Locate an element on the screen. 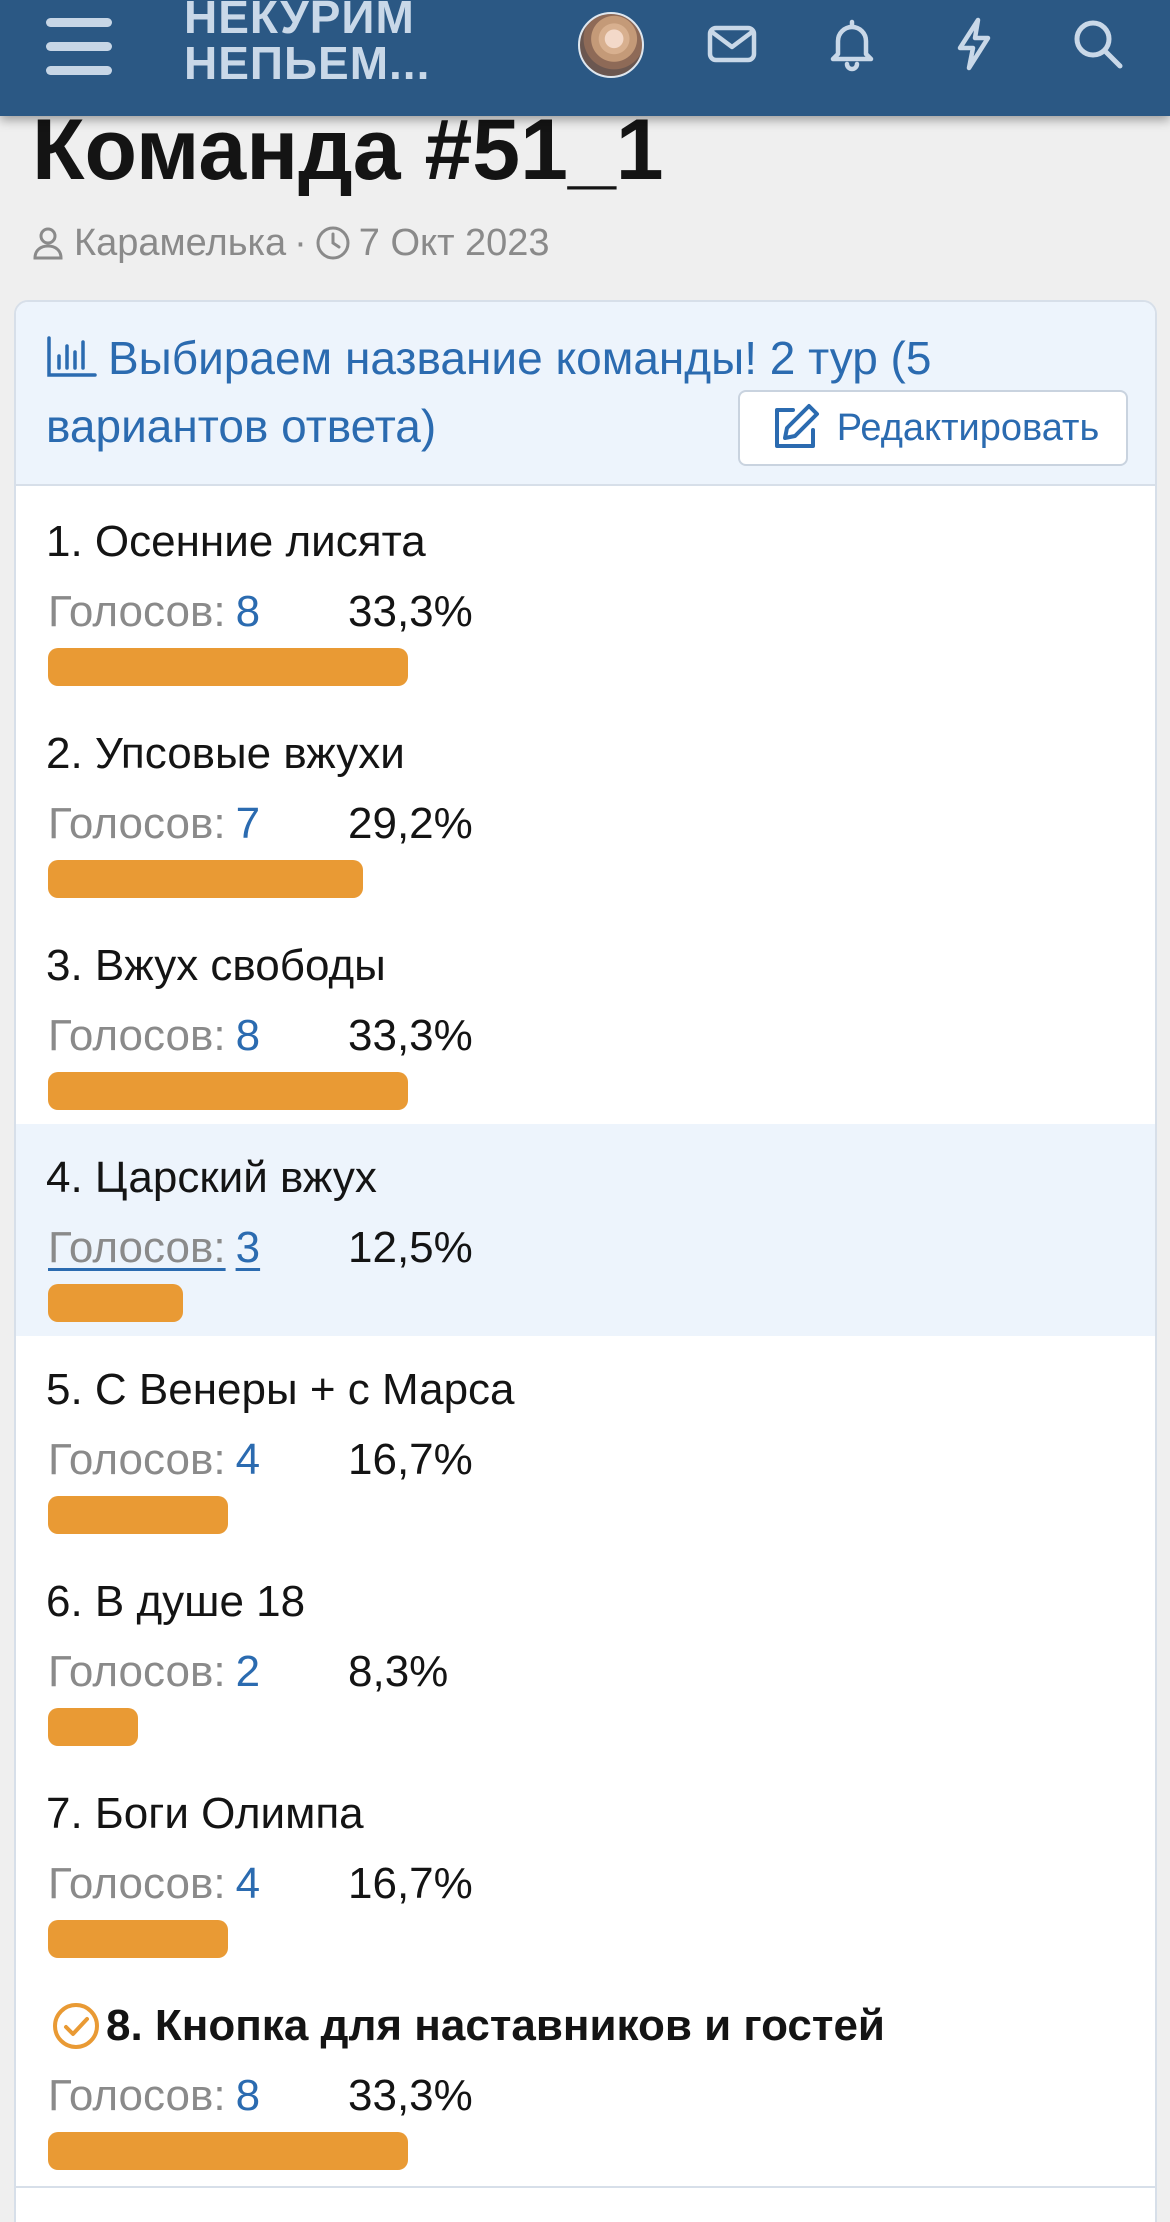 The width and height of the screenshot is (1170, 2222). menu-icon is located at coordinates (81, 46).